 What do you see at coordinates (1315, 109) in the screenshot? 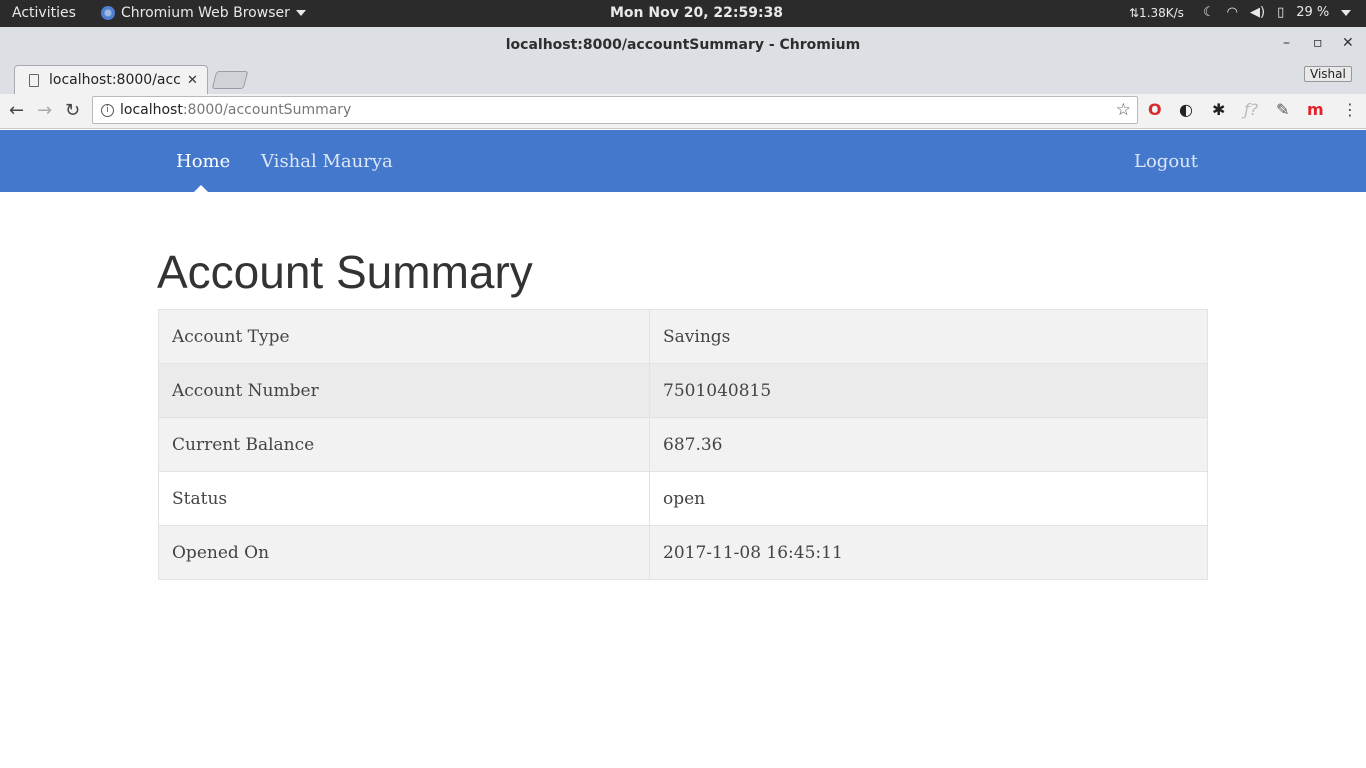
I see `m-extension-icon: m` at bounding box center [1315, 109].